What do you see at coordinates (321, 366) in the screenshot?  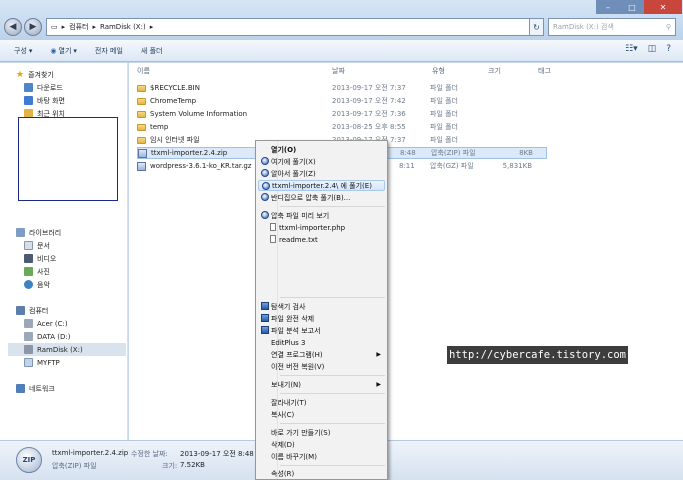 I see `menu-restore: 이전 버전 복원(V)` at bounding box center [321, 366].